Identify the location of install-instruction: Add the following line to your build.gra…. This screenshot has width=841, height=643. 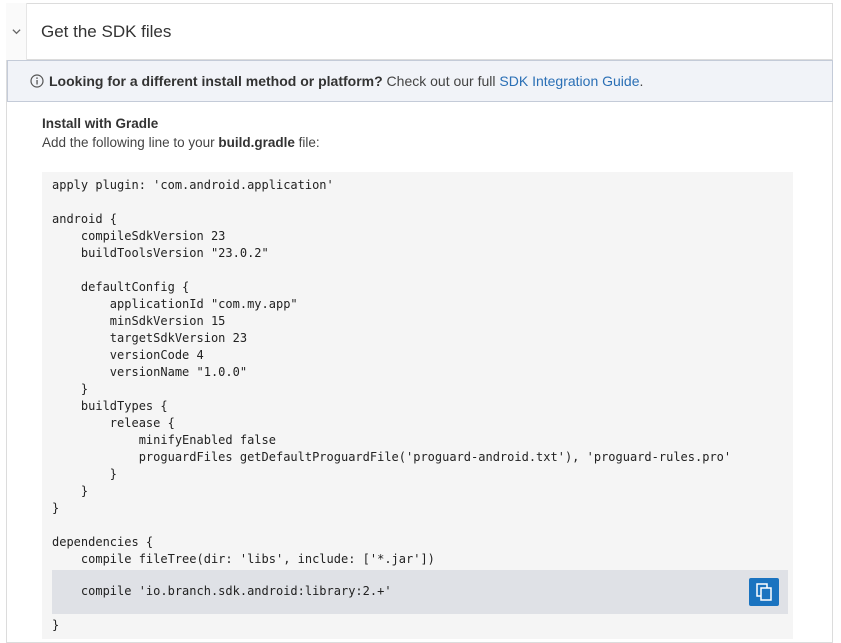
(181, 142).